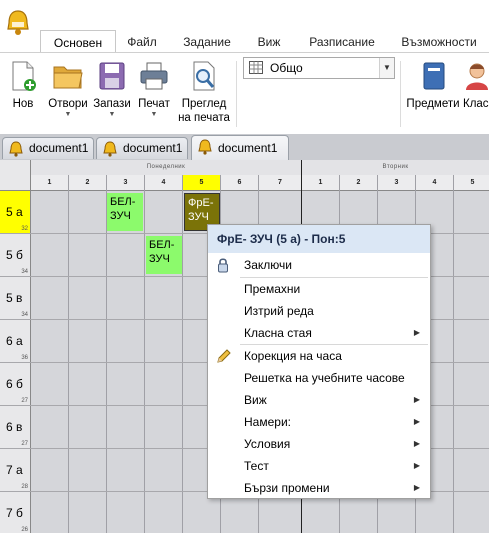 This screenshot has height=533, width=489. Describe the element at coordinates (267, 444) in the screenshot. I see `menu-item-label: Условия` at that location.